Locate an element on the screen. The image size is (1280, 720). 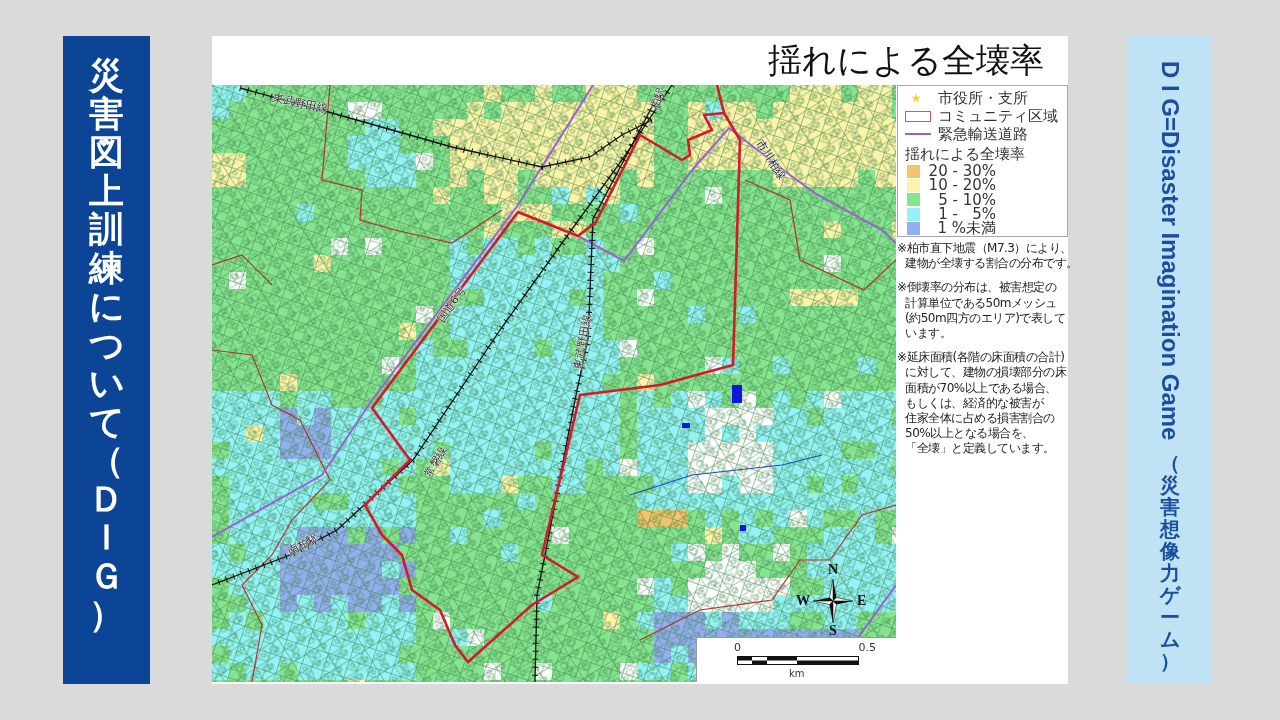
map-label: 南柏駅 is located at coordinates (303, 545).